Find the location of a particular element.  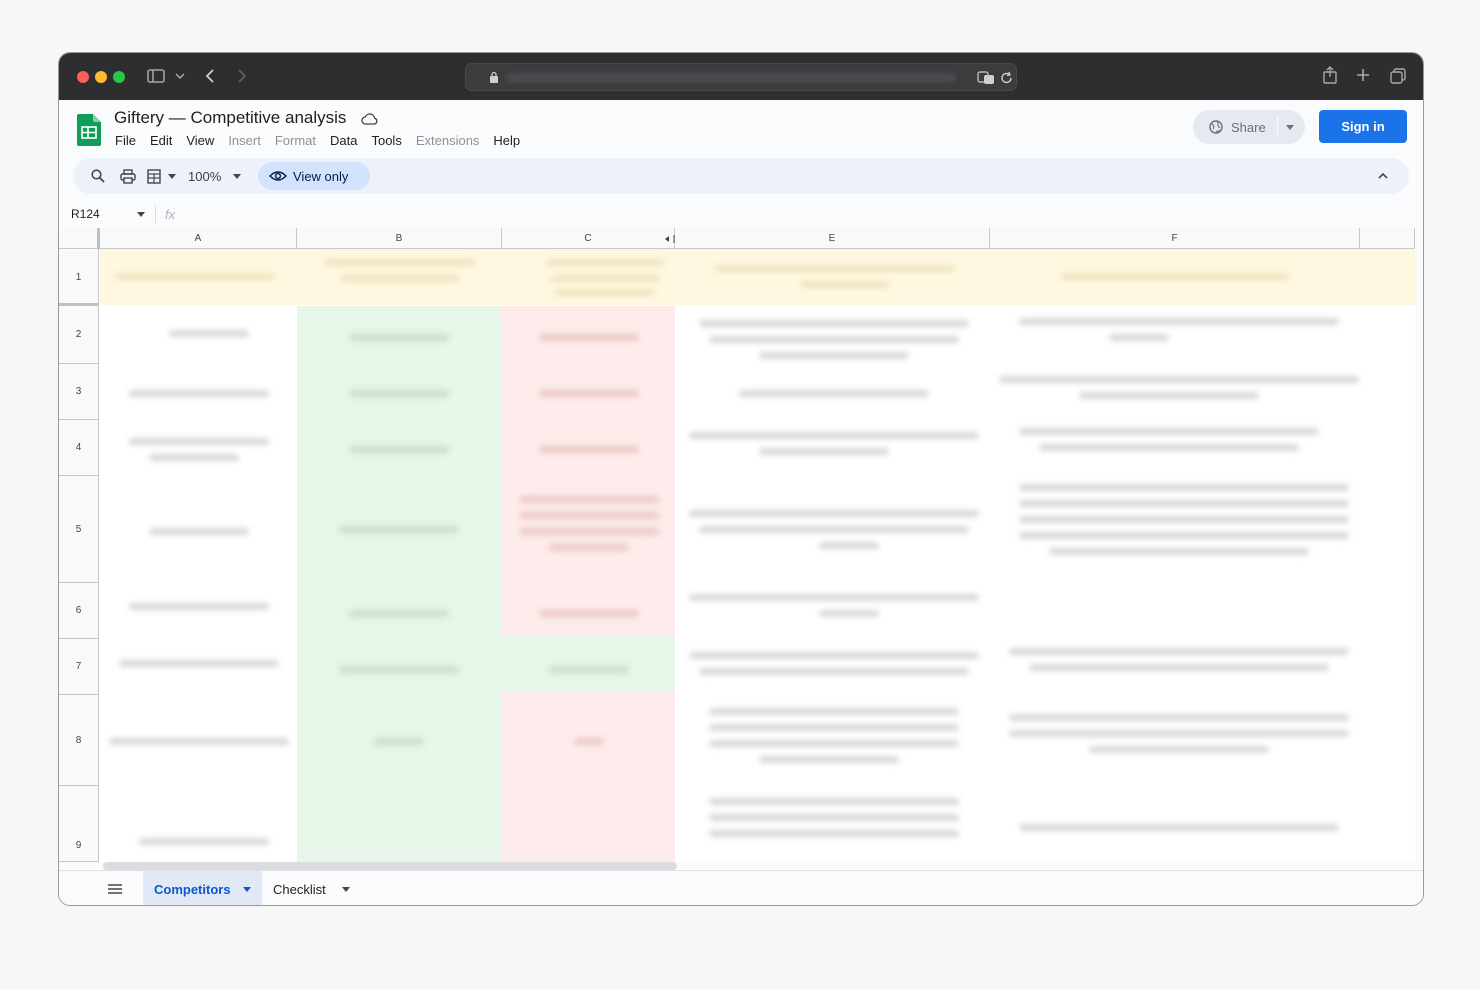

view-only-badge: View only is located at coordinates (314, 176).